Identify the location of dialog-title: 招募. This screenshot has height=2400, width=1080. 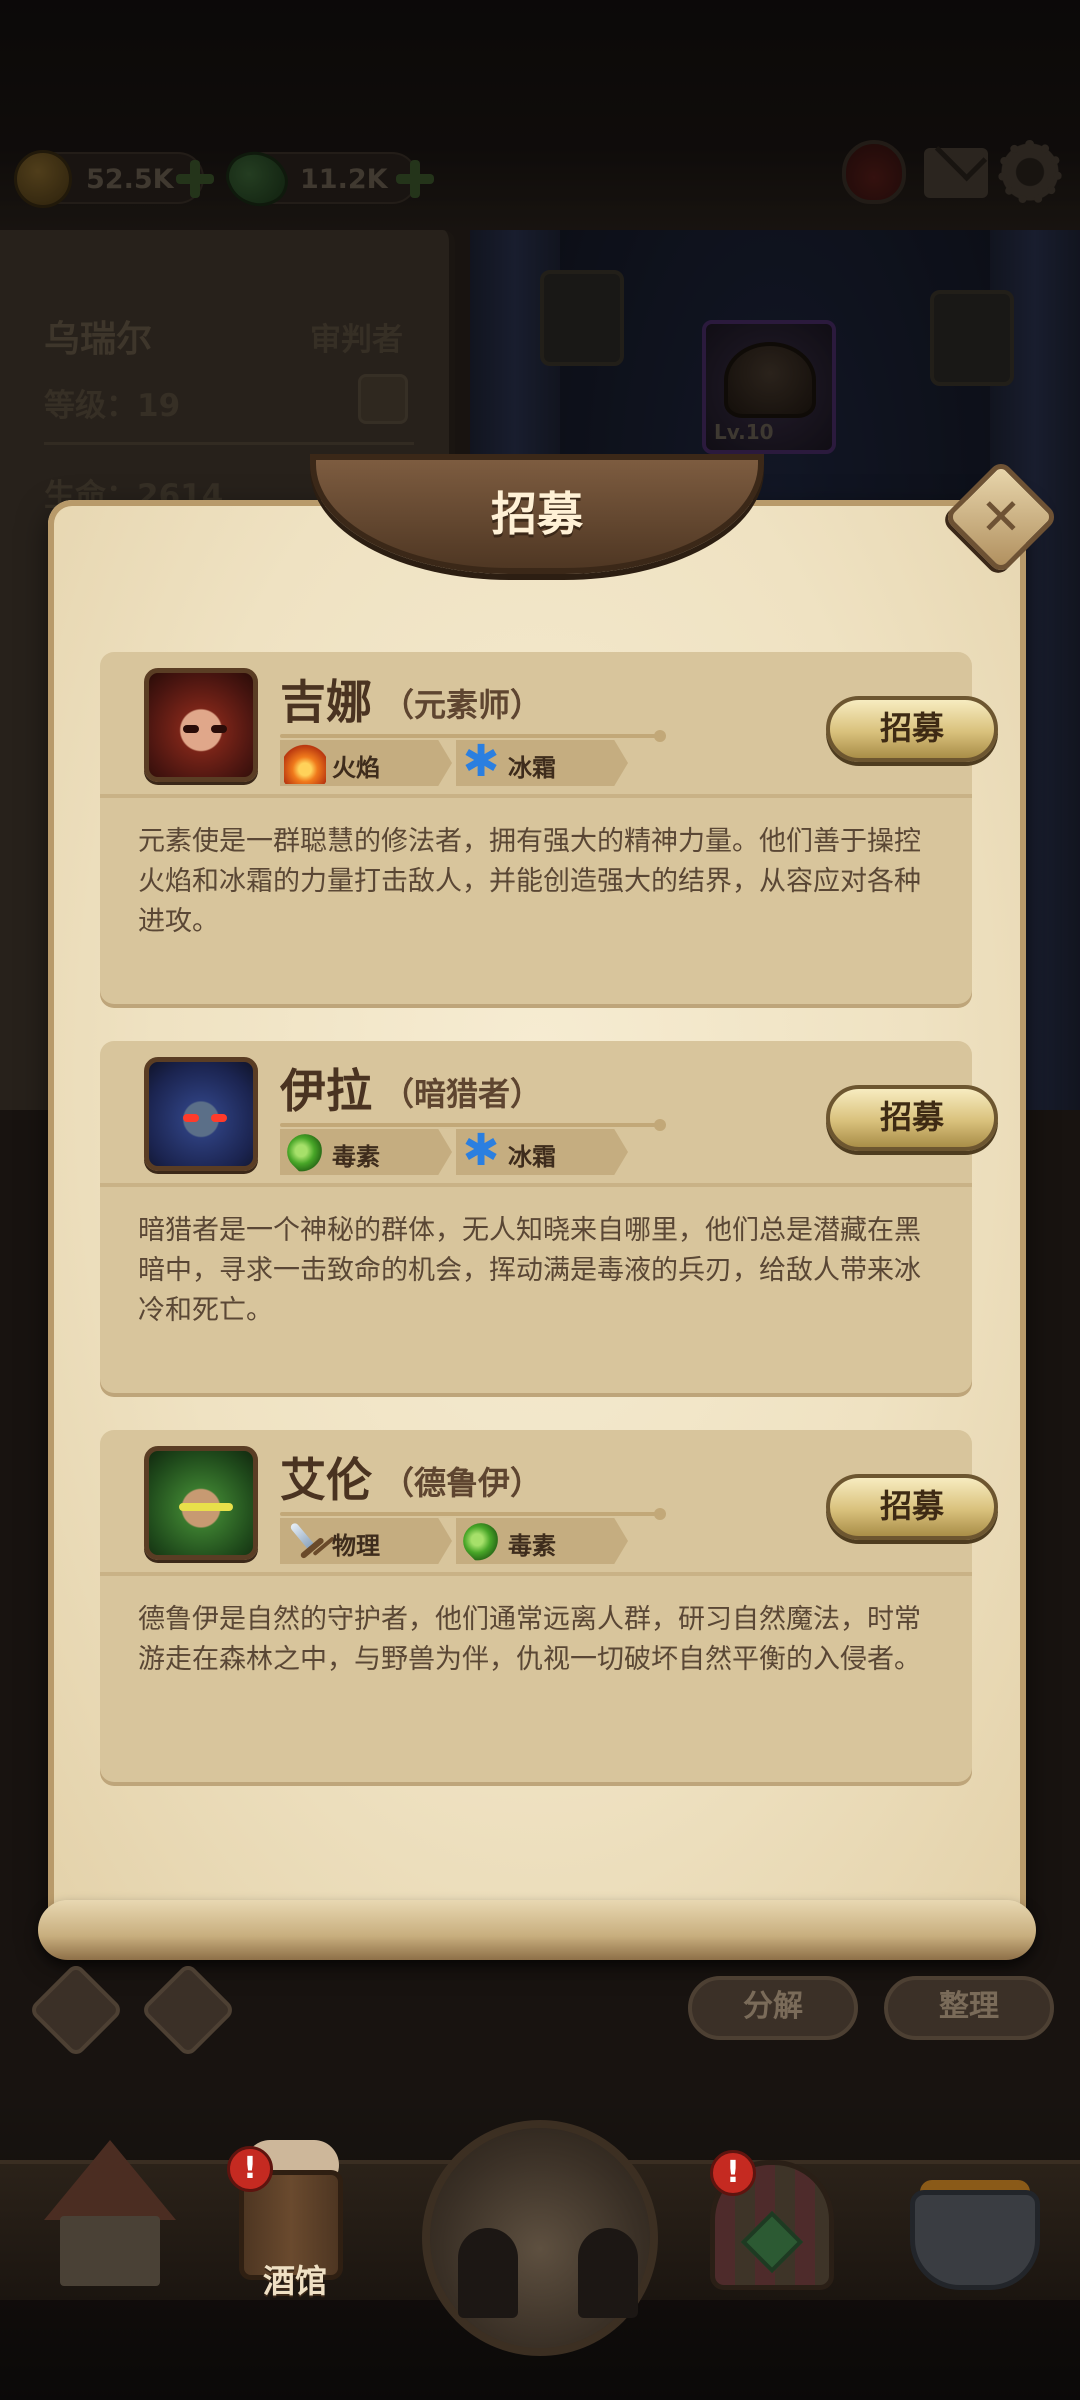
(537, 514).